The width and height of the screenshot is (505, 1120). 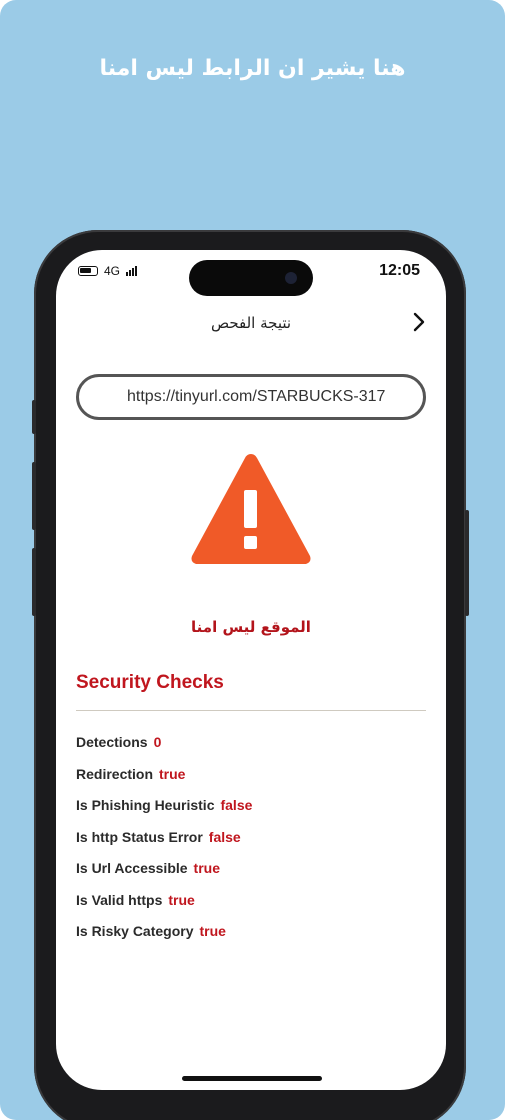 I want to click on phone-power-button, so click(x=467, y=563).